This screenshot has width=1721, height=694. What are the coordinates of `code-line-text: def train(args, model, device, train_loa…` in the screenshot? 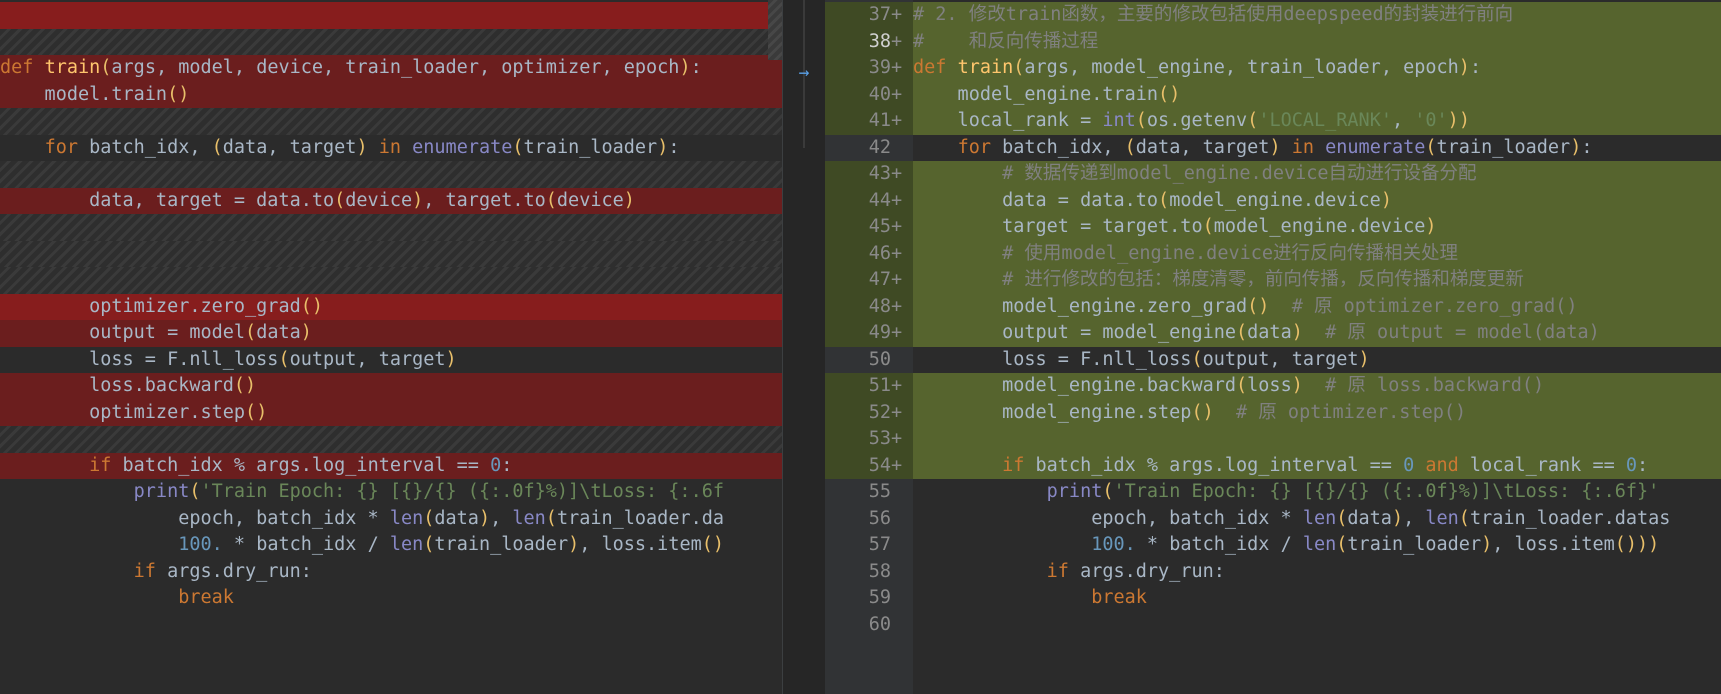 It's located at (351, 67).